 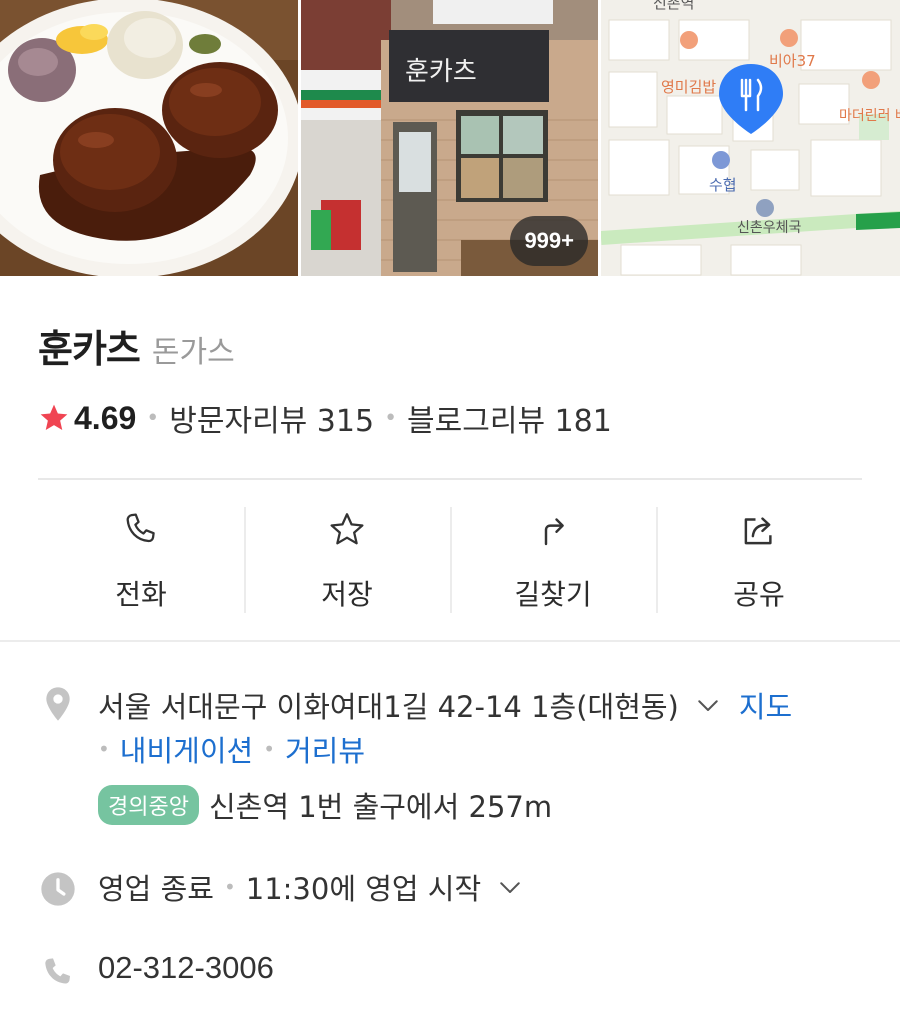 I want to click on map-label-vi37: 비아37, so click(x=792, y=61).